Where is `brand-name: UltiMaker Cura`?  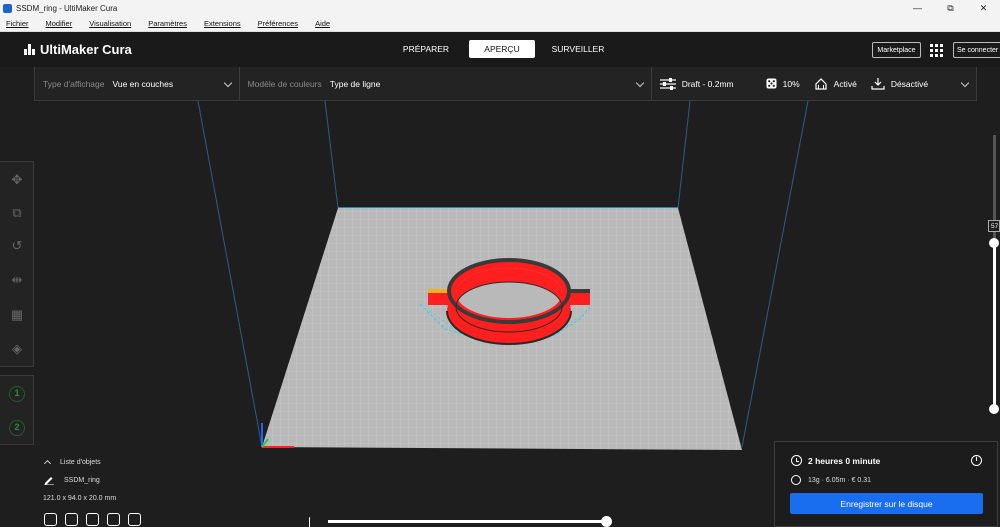 brand-name: UltiMaker Cura is located at coordinates (86, 49).